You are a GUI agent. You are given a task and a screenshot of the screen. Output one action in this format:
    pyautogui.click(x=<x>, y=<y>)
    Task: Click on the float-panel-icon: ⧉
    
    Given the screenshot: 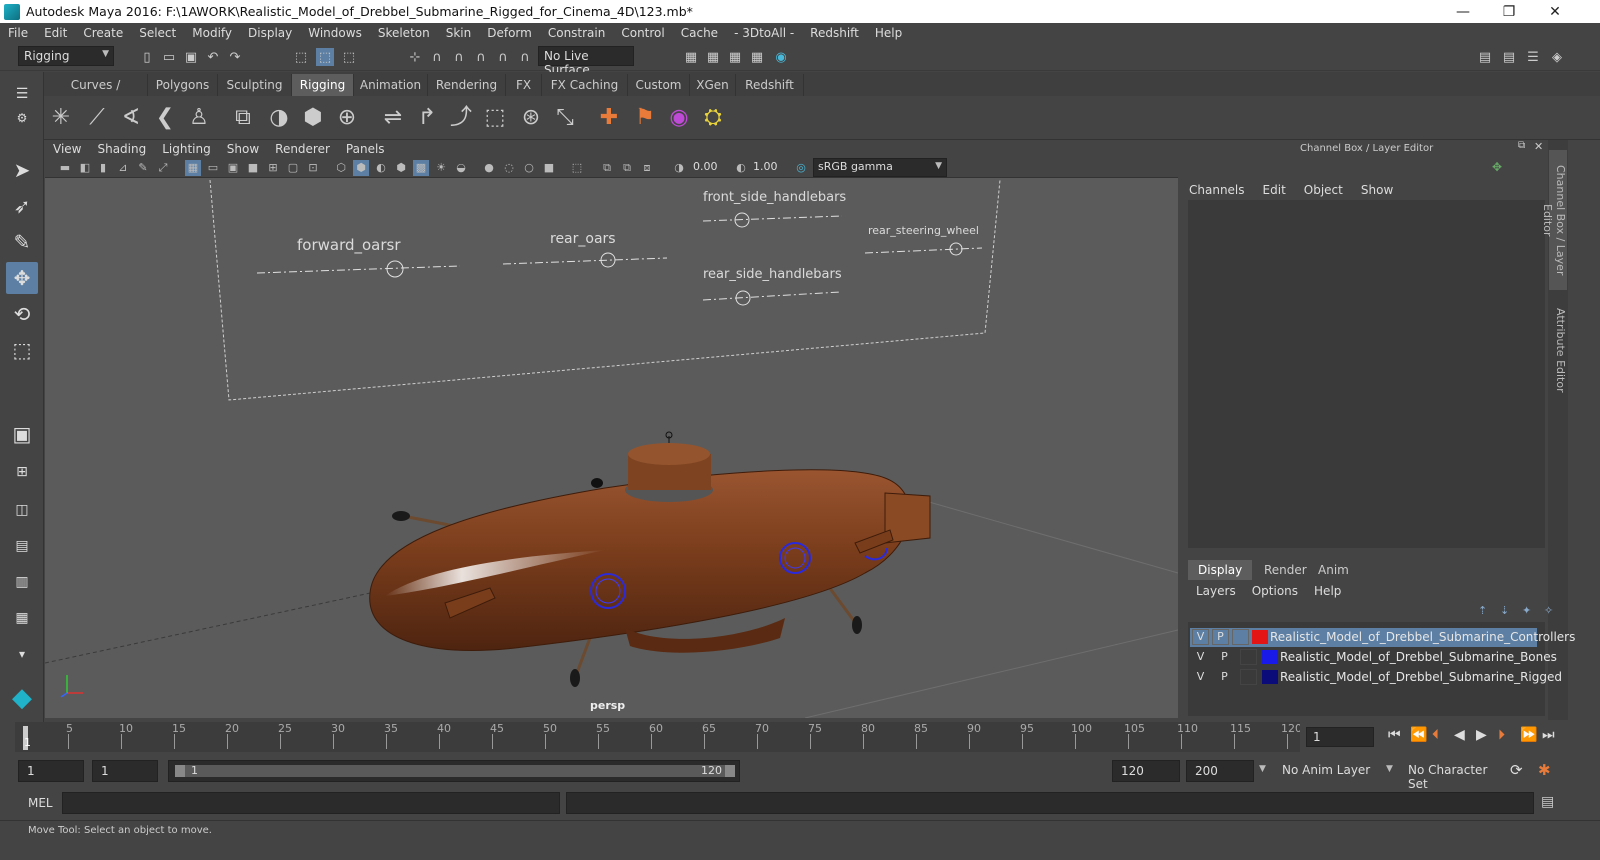 What is the action you would take?
    pyautogui.click(x=1521, y=145)
    